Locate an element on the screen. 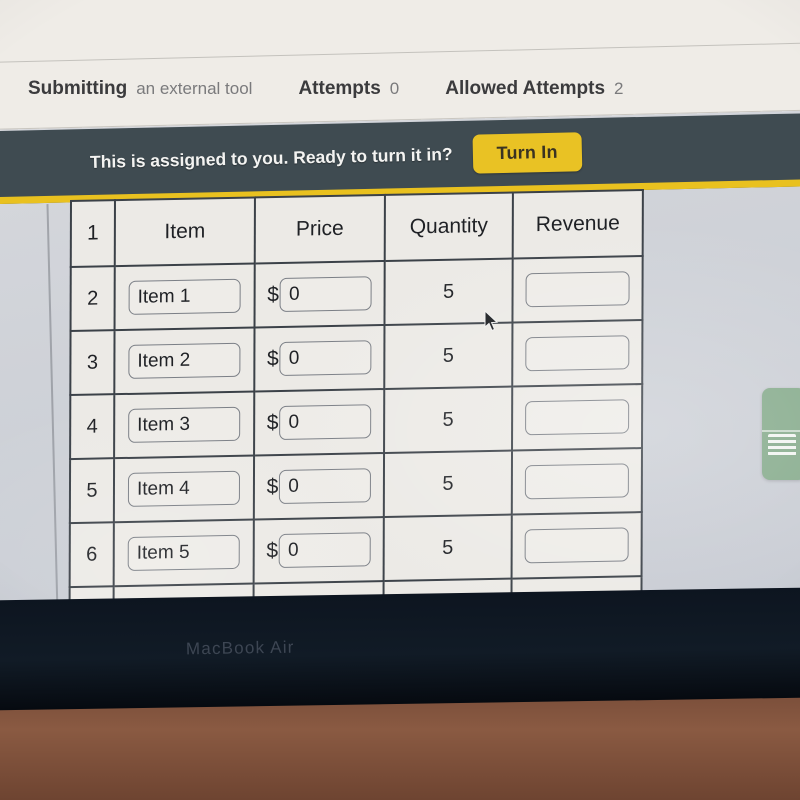  allowed-attempts-value: 2 is located at coordinates (619, 88).